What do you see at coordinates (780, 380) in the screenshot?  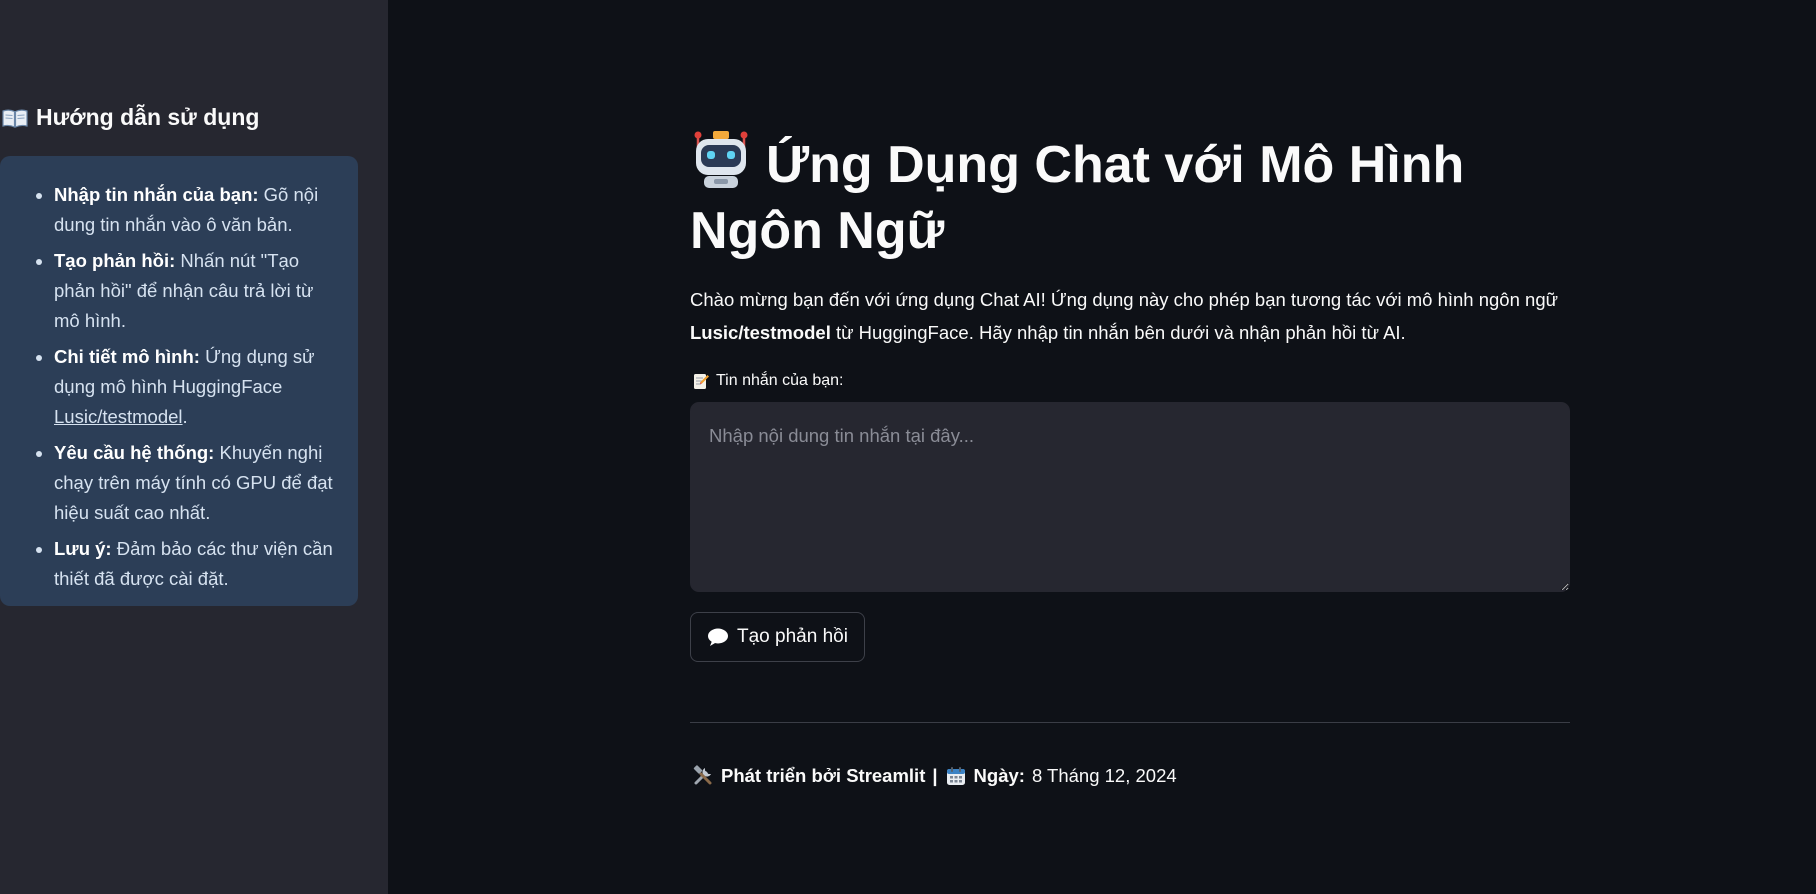 I see `message-input-label-text: Tin nhắn của bạn:` at bounding box center [780, 380].